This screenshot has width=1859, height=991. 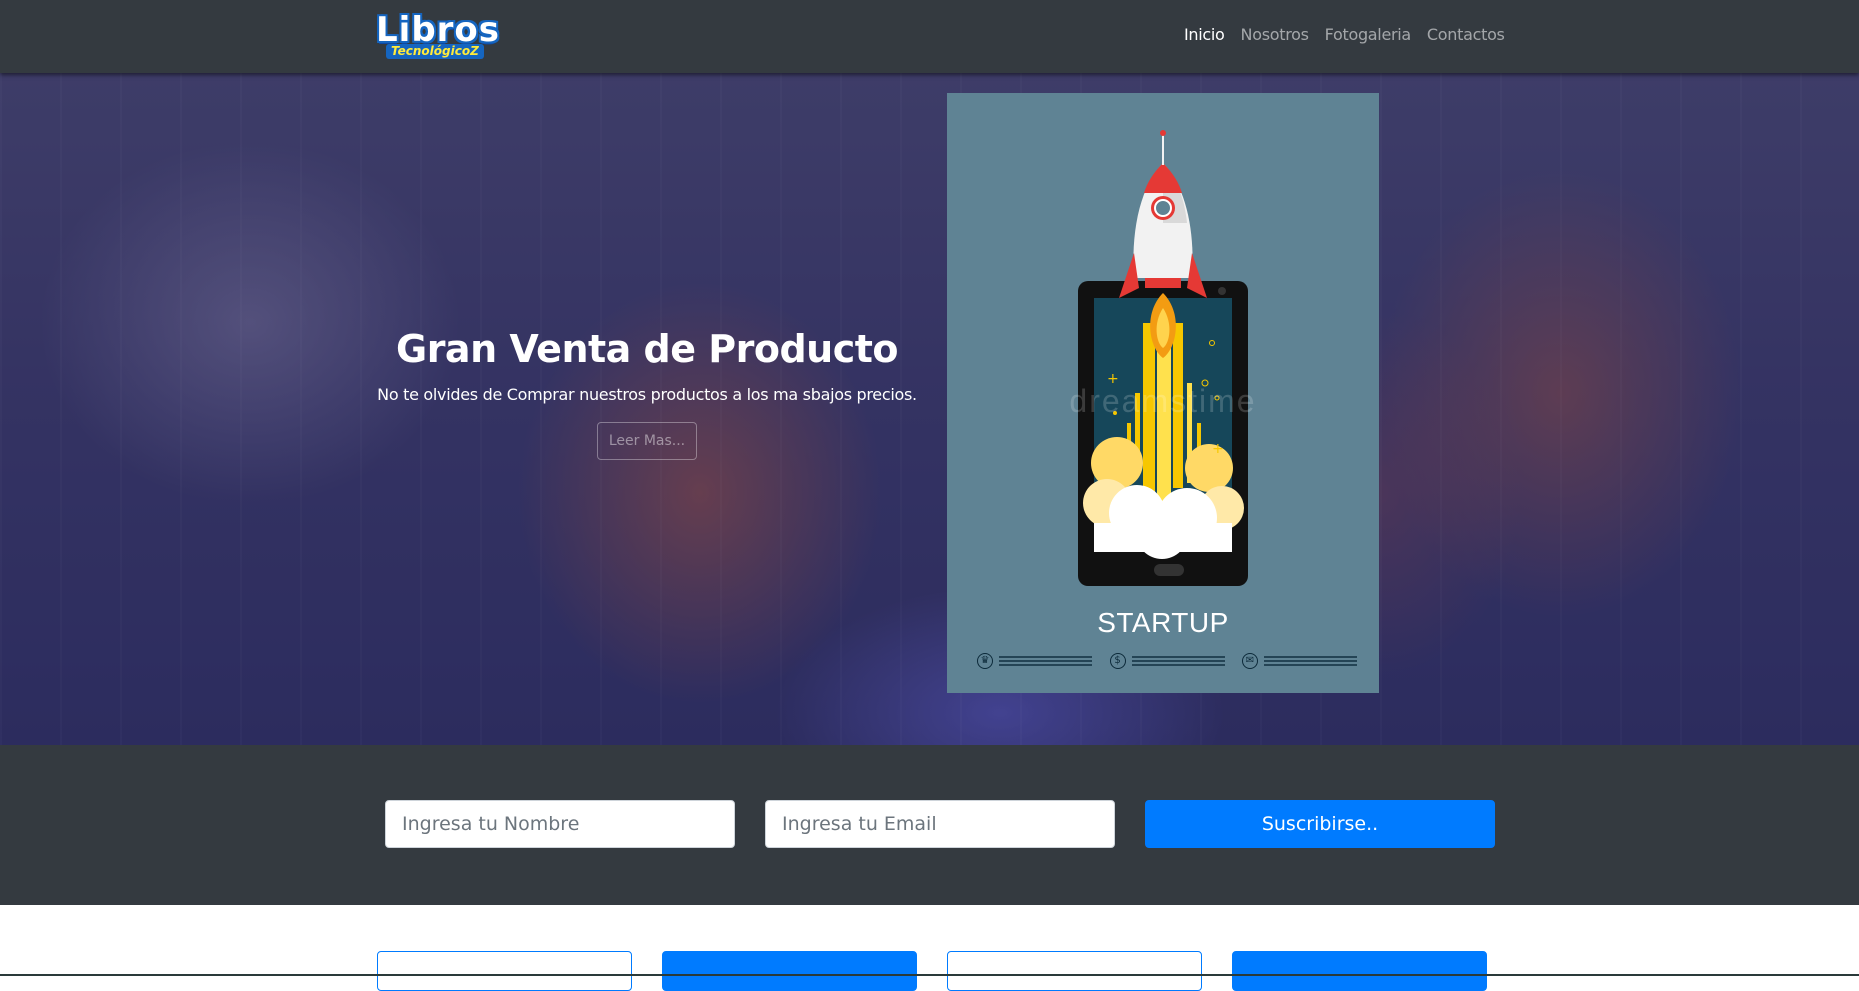 I want to click on poster-footer: ♛ $ ✉, so click(x=1167, y=661).